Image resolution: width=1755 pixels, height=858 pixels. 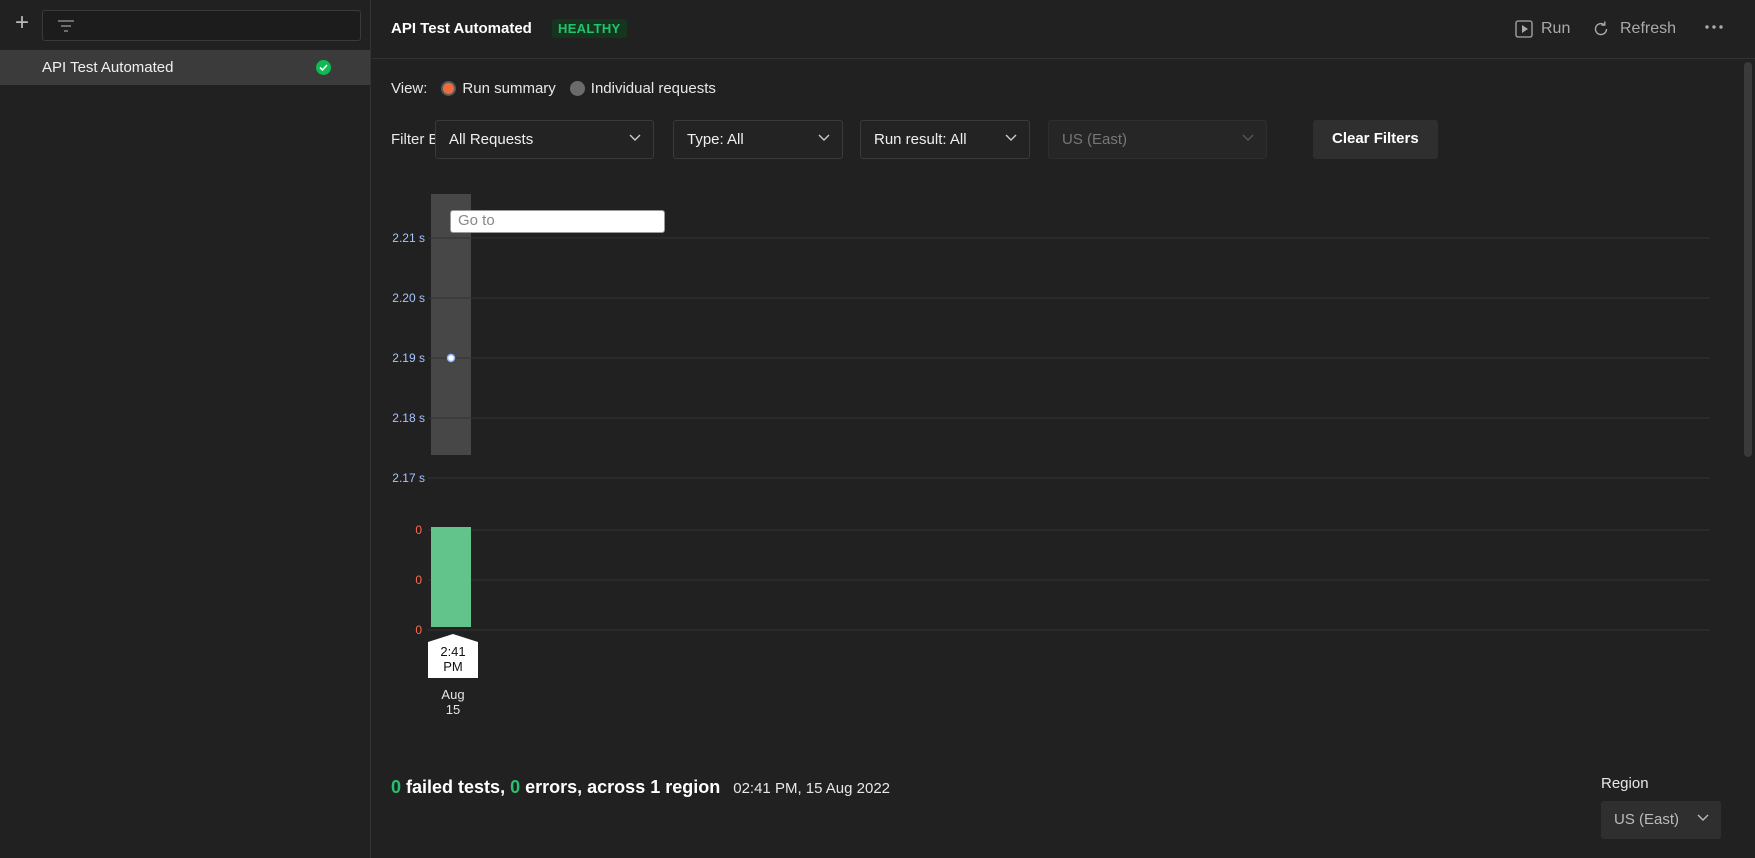 What do you see at coordinates (623, 787) in the screenshot?
I see `error-text: errors, across 1 region` at bounding box center [623, 787].